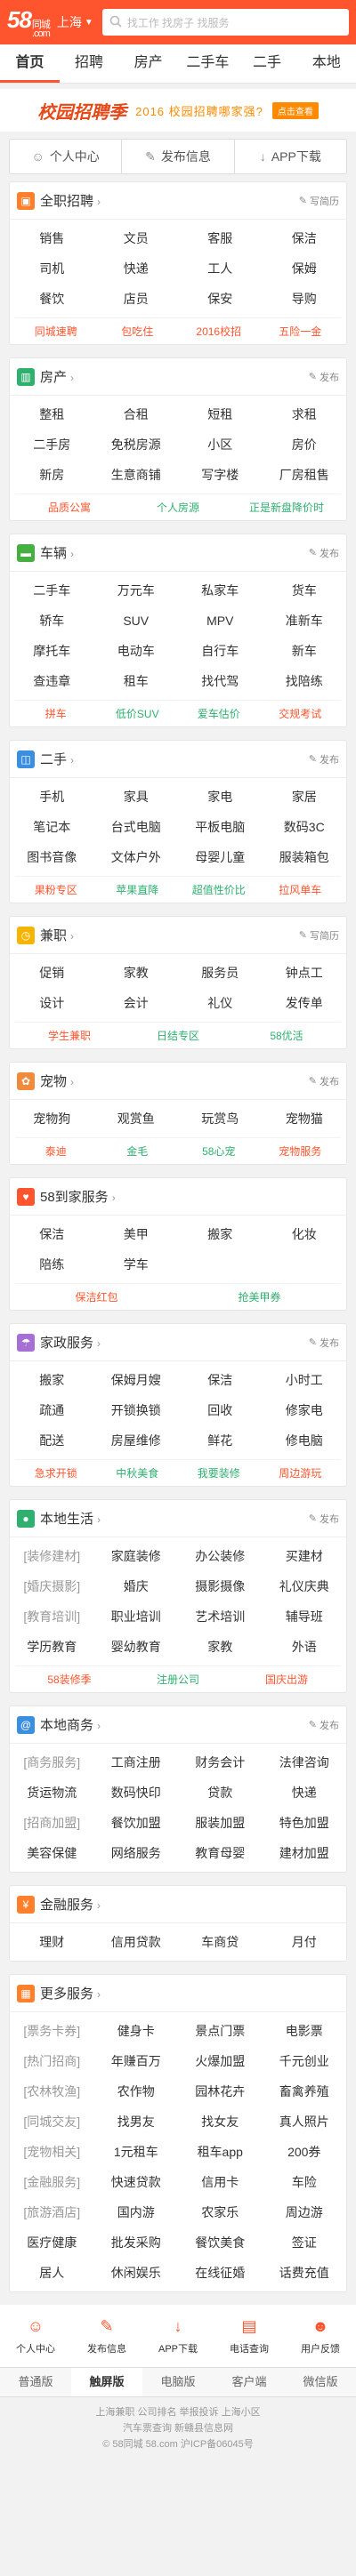 This screenshot has height=2576, width=356. I want to click on category-link: [商务服务], so click(52, 1762).